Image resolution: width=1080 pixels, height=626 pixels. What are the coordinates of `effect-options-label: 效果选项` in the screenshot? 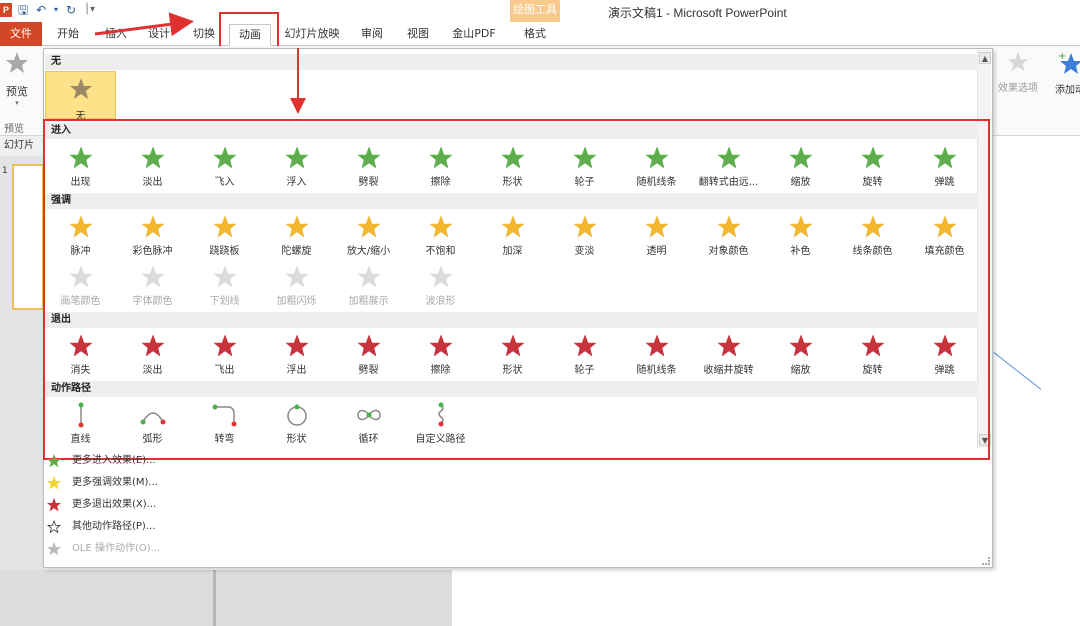 It's located at (1018, 88).